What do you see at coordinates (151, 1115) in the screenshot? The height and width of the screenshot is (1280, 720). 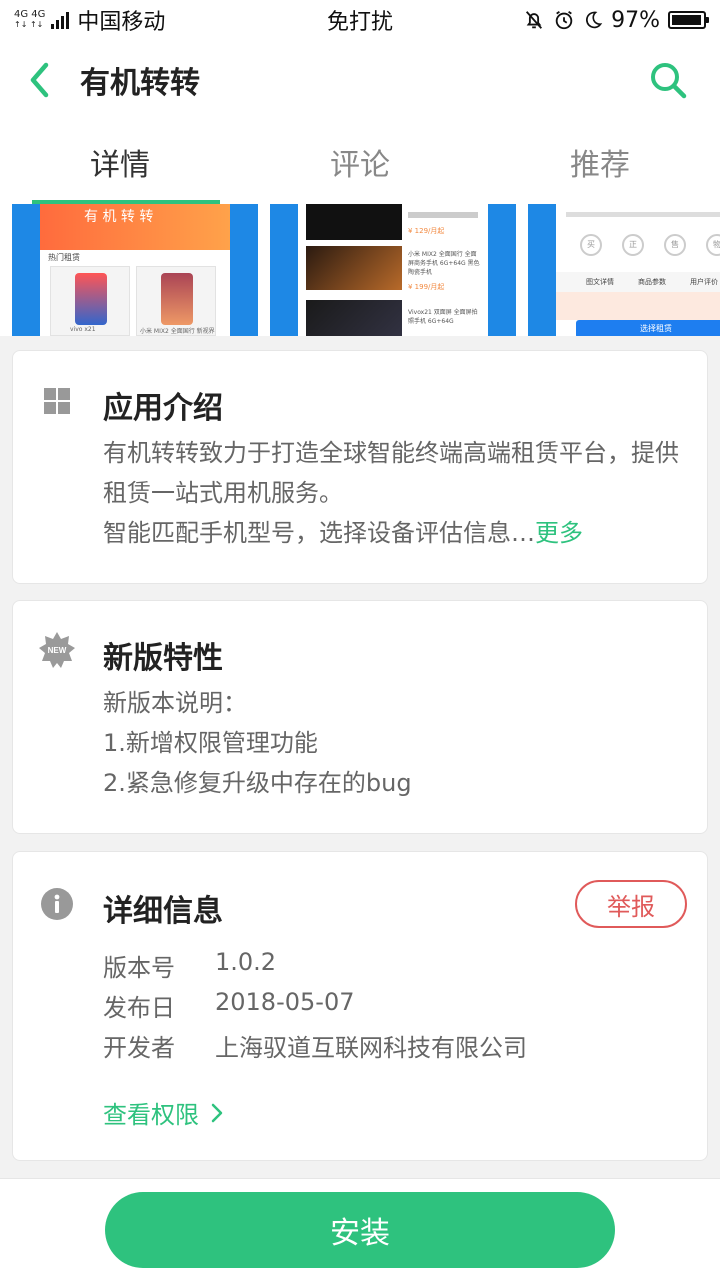 I see `view-permissions-label: 查看权限` at bounding box center [151, 1115].